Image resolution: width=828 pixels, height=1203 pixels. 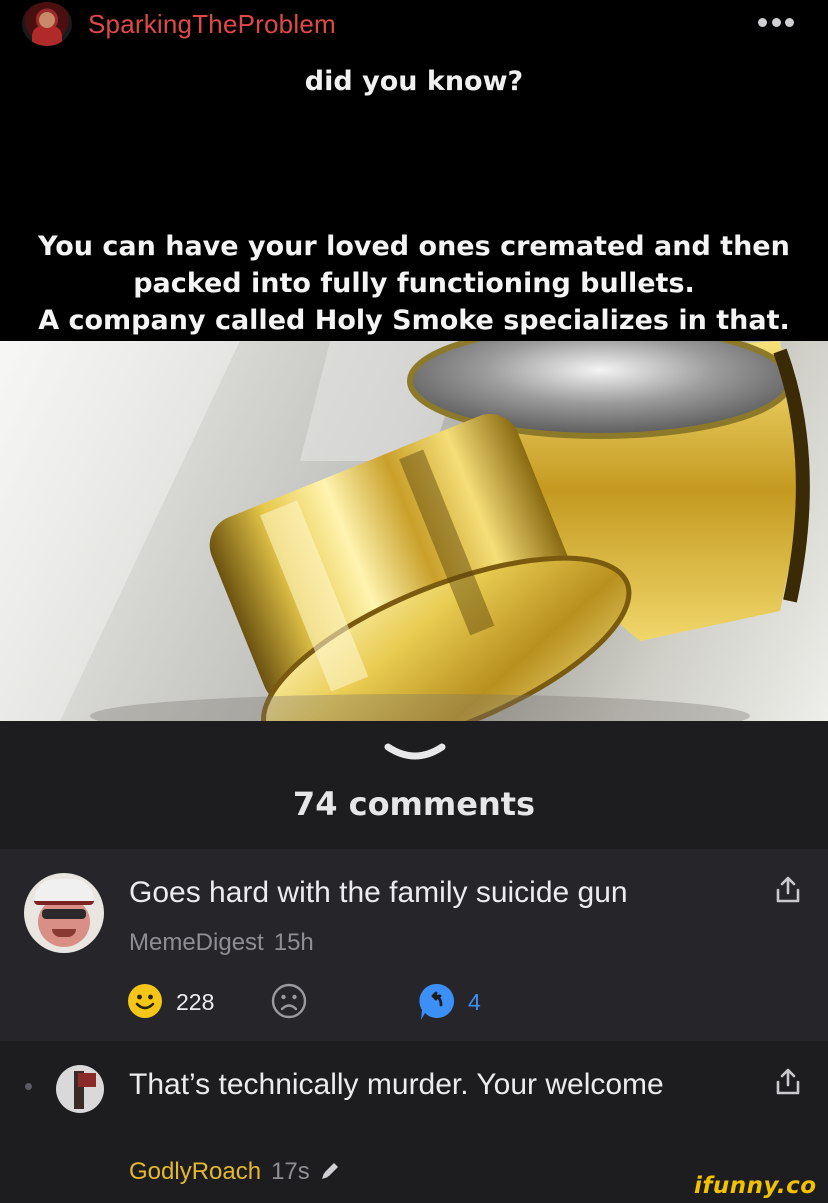 I want to click on ifunny-watermark: ifunny.co, so click(x=755, y=1186).